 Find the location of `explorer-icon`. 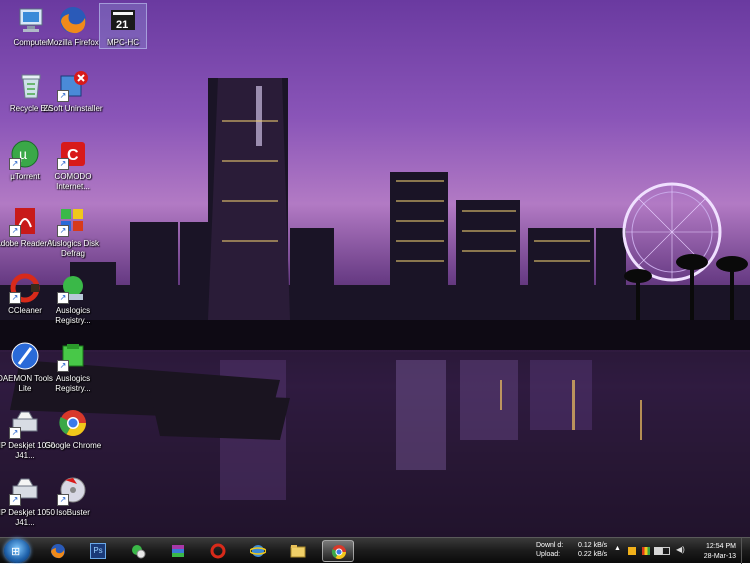

explorer-icon is located at coordinates (298, 551).